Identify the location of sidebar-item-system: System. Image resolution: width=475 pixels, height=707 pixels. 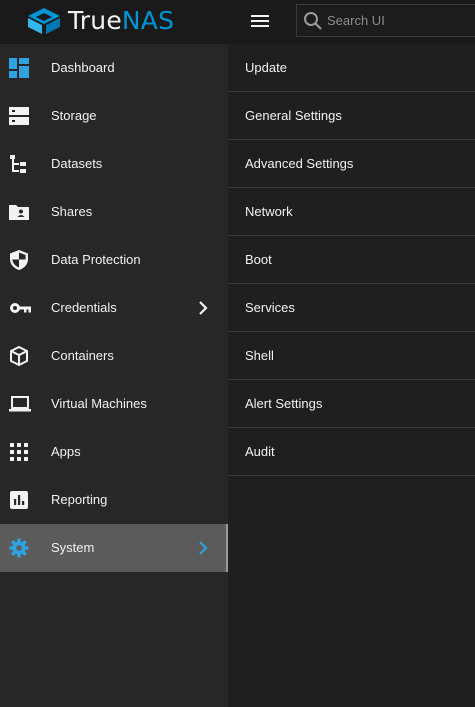
(114, 548).